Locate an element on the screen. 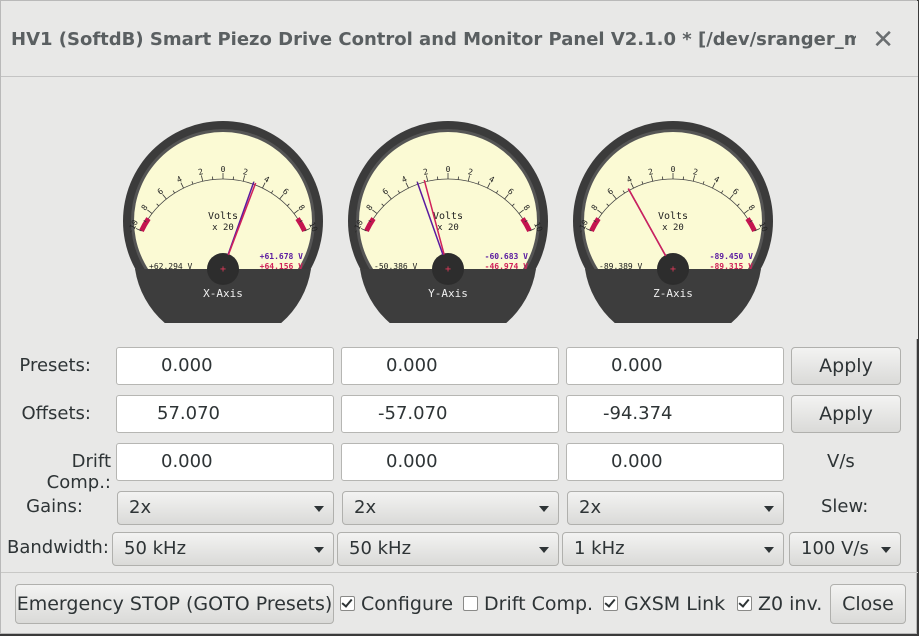 The image size is (919, 636). emergency-stop-button: Emergency STOP (GOTO Presets) is located at coordinates (174, 604).